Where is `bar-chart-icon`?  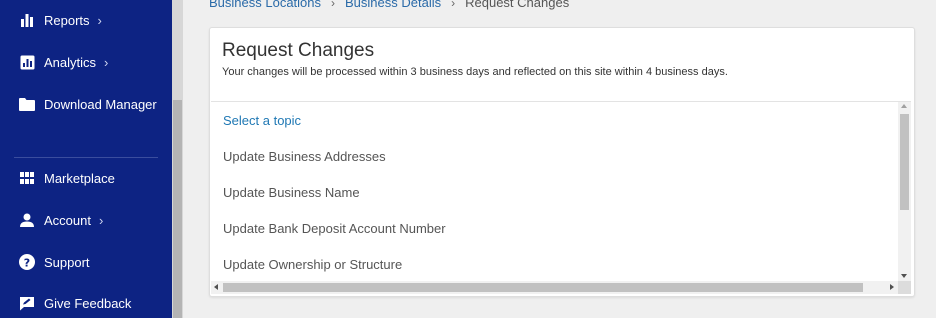 bar-chart-icon is located at coordinates (27, 20).